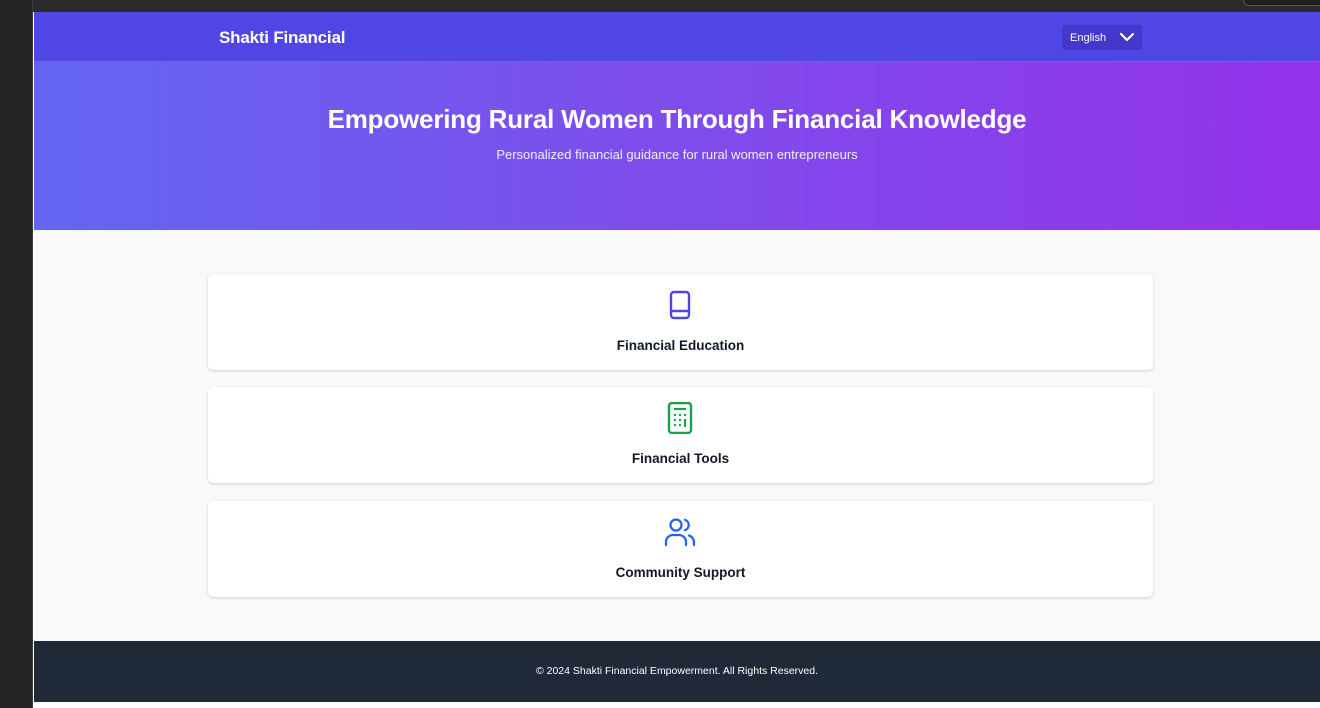 The image size is (1320, 708). What do you see at coordinates (16, 354) in the screenshot?
I see `window-left-edge` at bounding box center [16, 354].